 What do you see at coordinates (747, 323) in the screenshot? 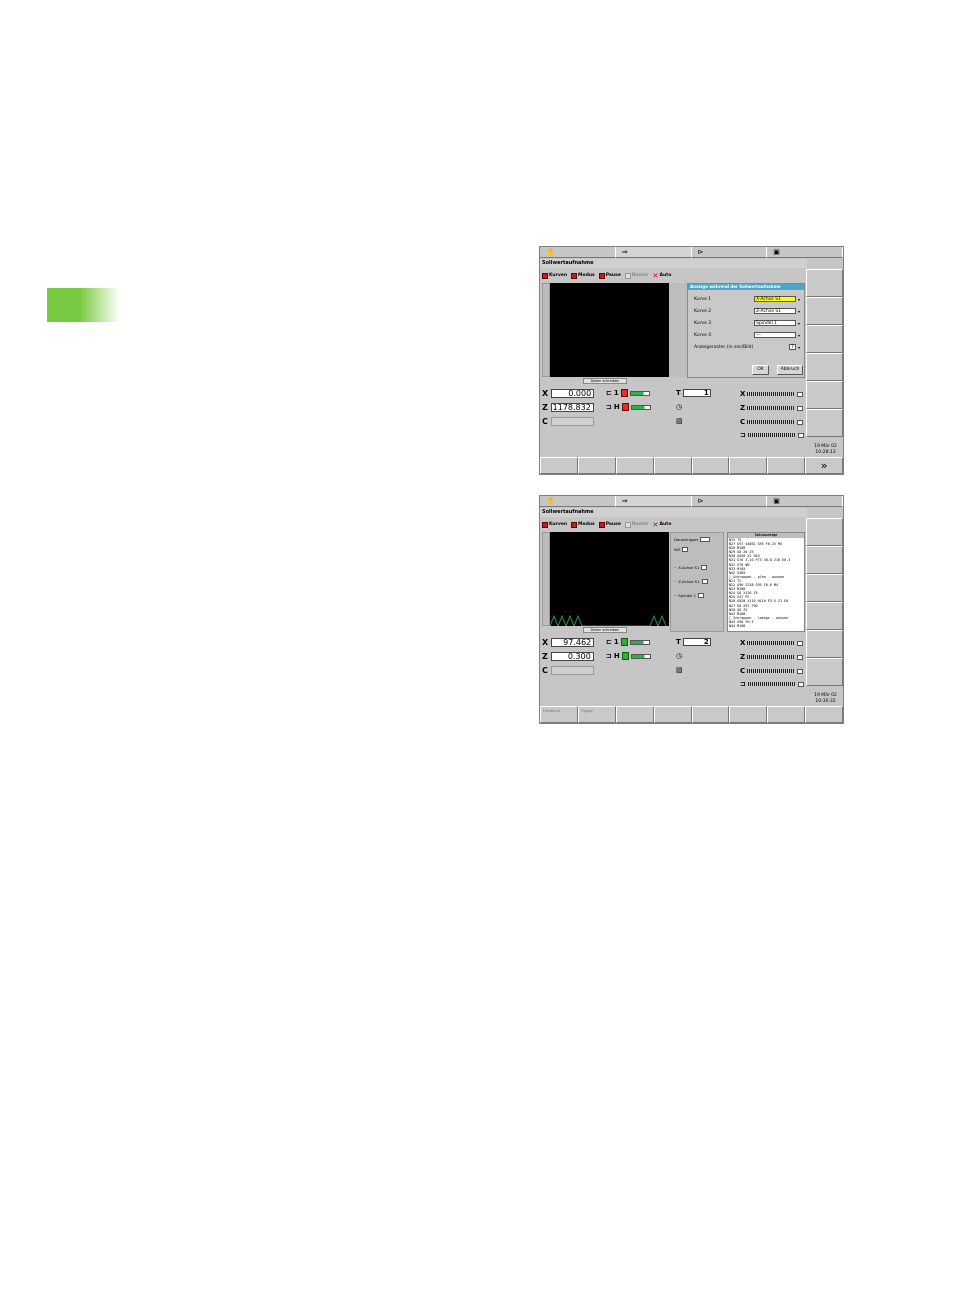
I see `dialog-row-curve3: Kurve 3 Spindel 1 ▾` at bounding box center [747, 323].